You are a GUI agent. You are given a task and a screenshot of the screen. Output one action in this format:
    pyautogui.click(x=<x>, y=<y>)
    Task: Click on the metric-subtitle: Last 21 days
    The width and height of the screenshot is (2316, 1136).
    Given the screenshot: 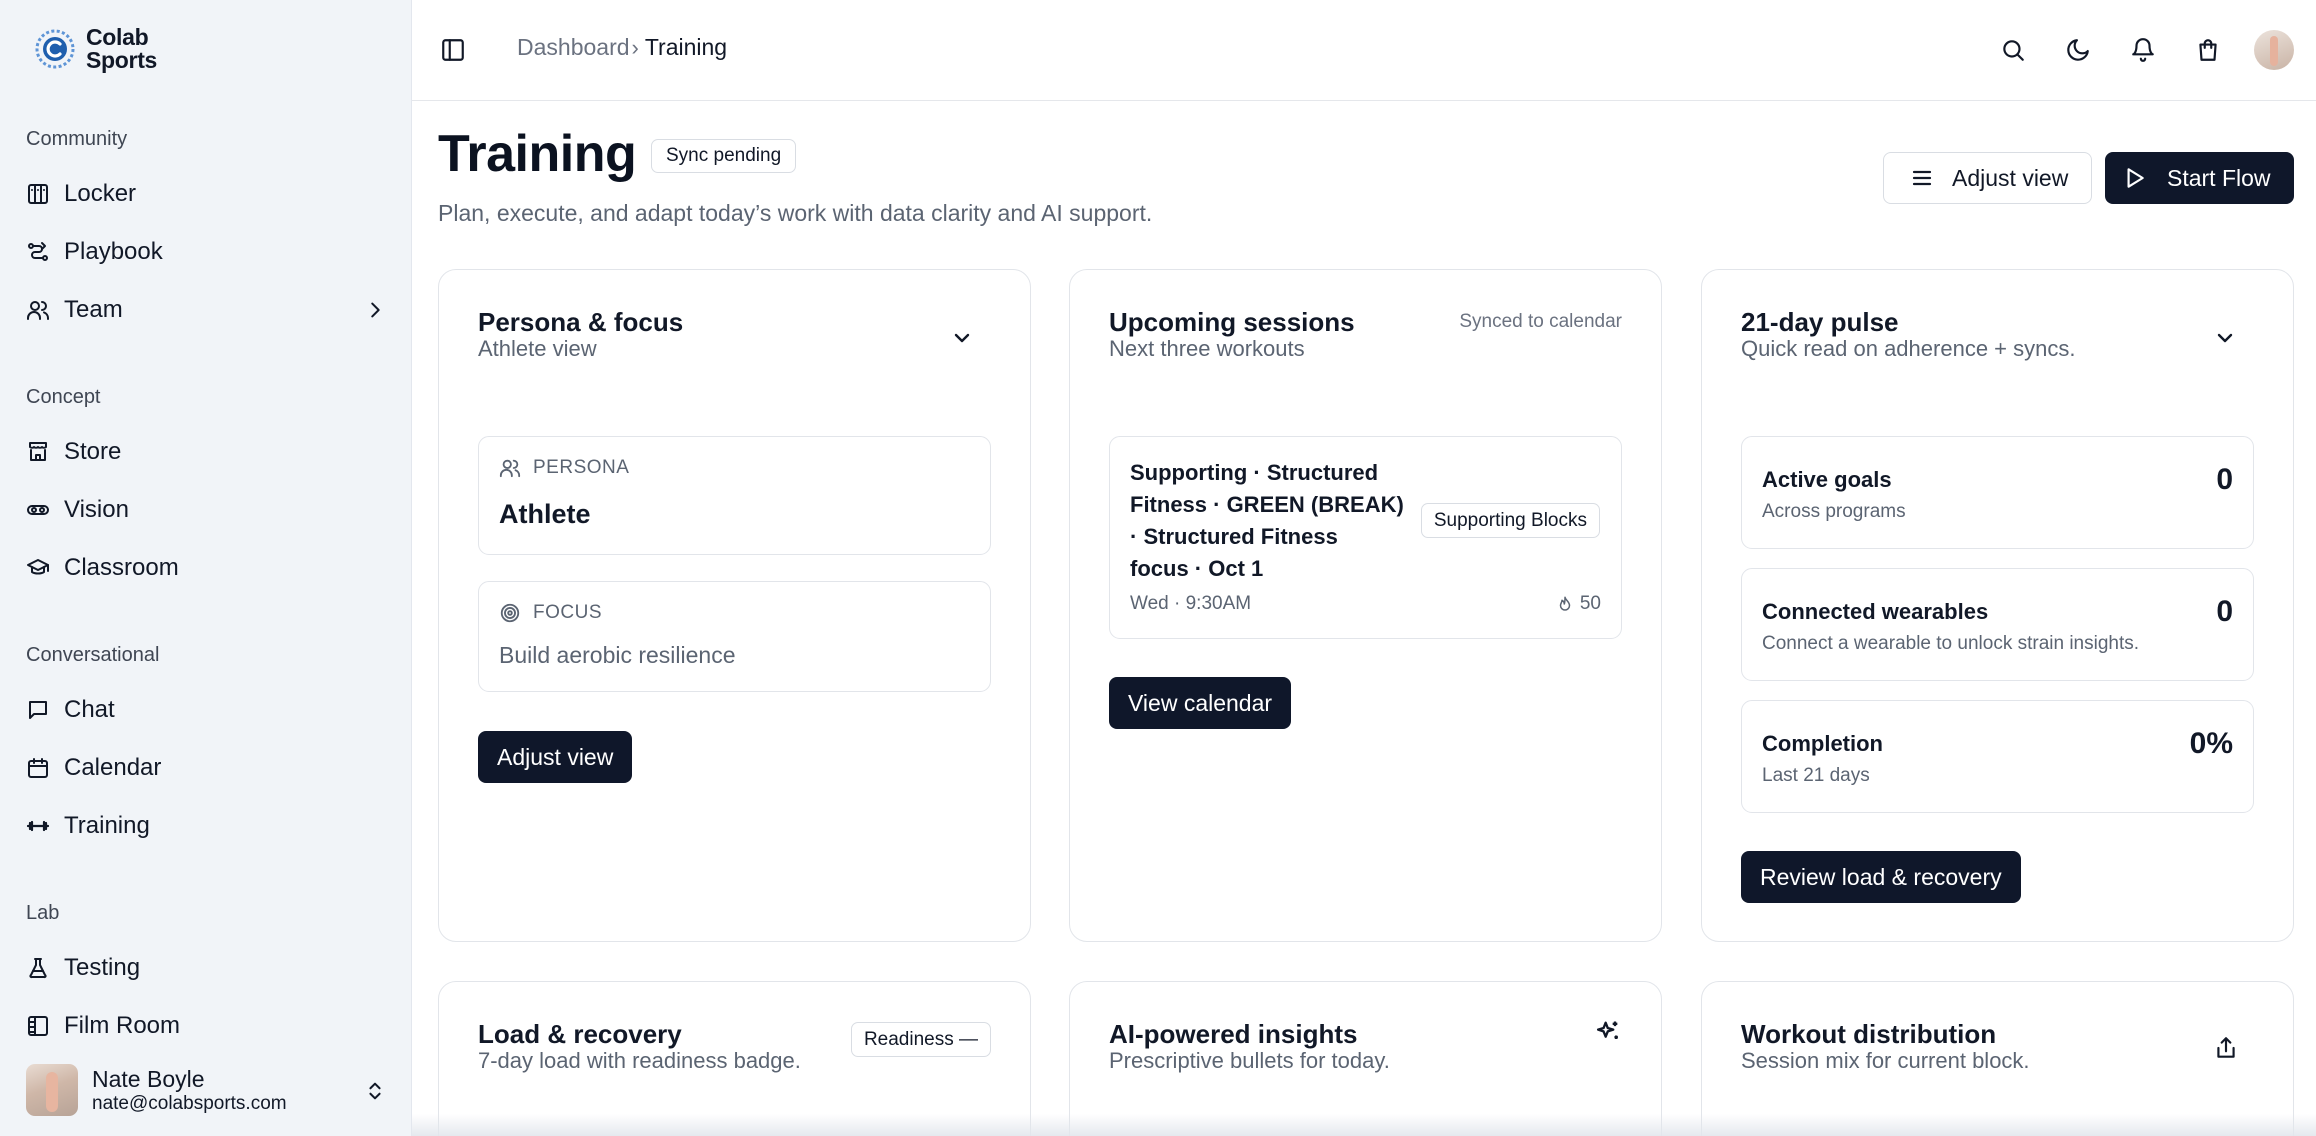 What is the action you would take?
    pyautogui.click(x=1816, y=775)
    